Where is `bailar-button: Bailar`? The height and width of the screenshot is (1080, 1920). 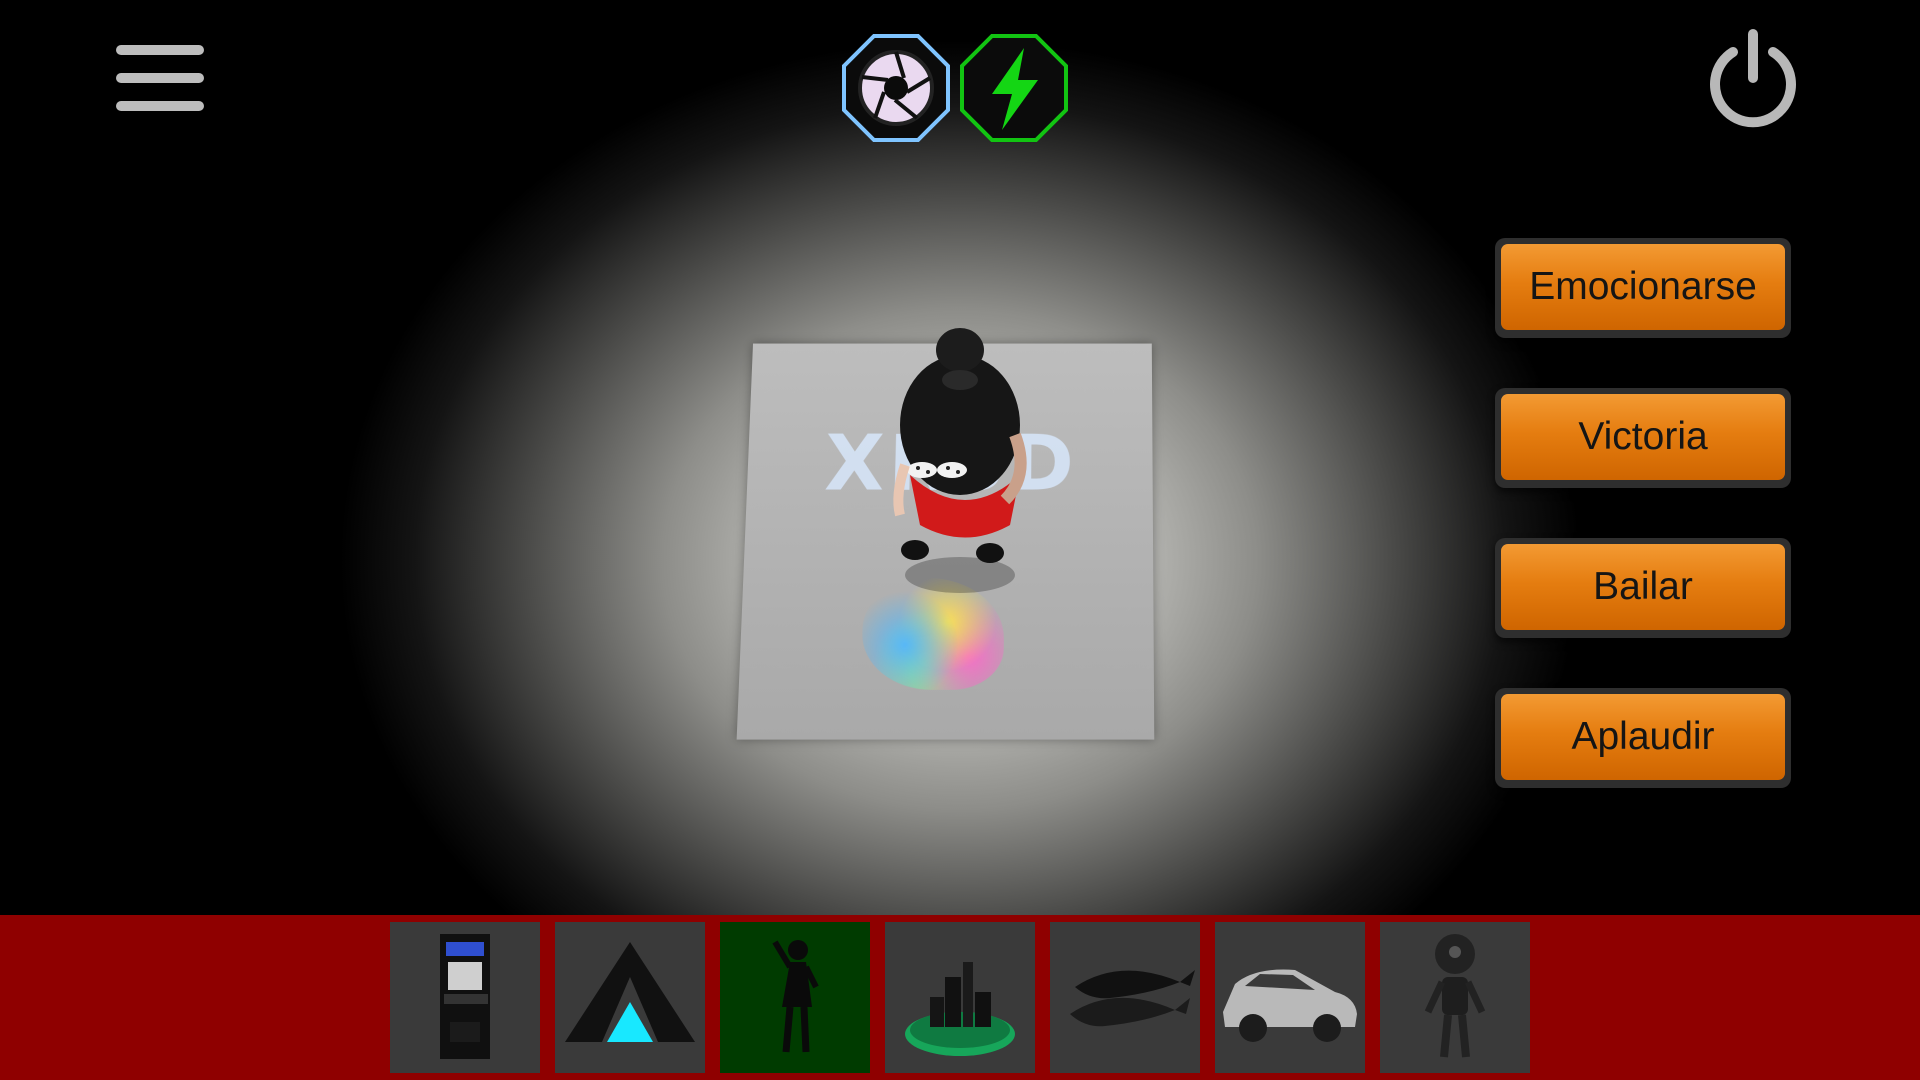 bailar-button: Bailar is located at coordinates (1643, 588).